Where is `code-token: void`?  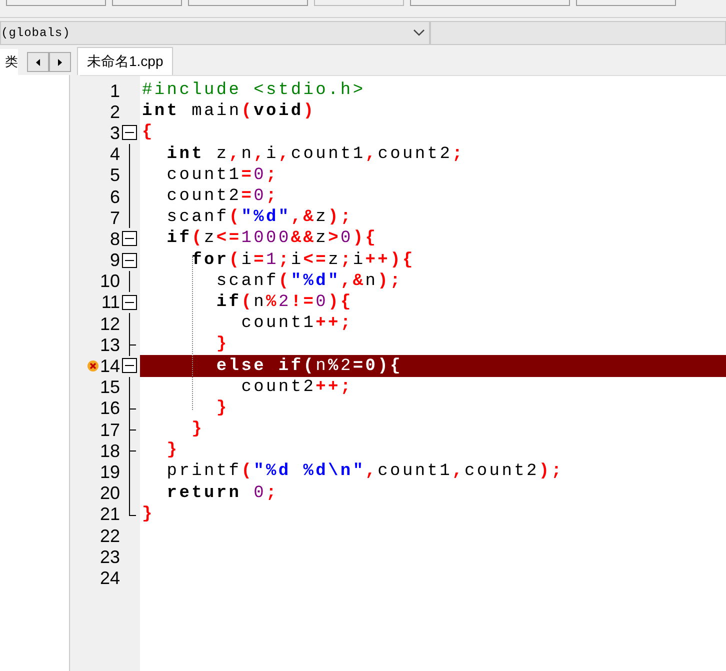 code-token: void is located at coordinates (279, 111).